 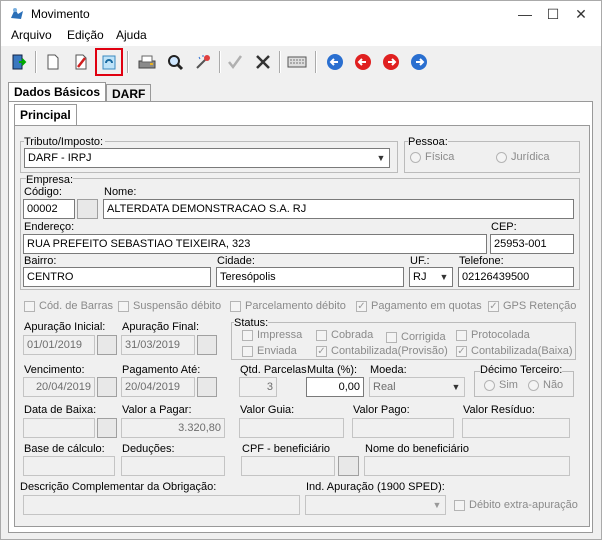 I want to click on recycle-icon, so click(x=109, y=62).